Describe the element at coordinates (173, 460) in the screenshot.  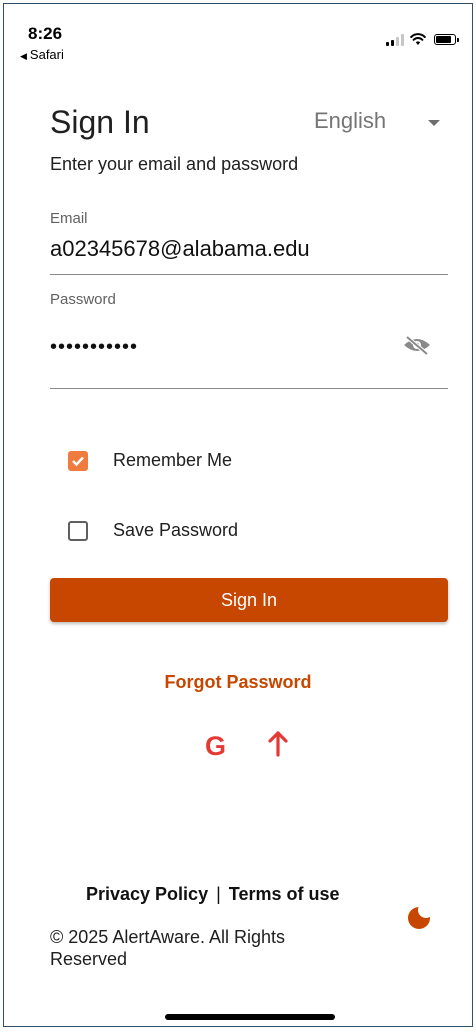
I see `remember-me-label: Remember Me` at that location.